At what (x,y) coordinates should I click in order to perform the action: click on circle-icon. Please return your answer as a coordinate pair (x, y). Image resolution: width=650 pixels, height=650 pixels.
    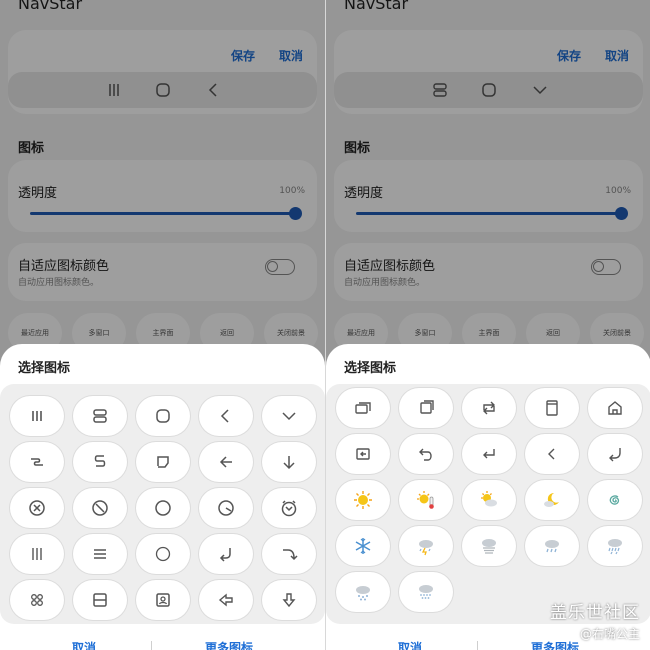
    Looking at the image, I should click on (163, 508).